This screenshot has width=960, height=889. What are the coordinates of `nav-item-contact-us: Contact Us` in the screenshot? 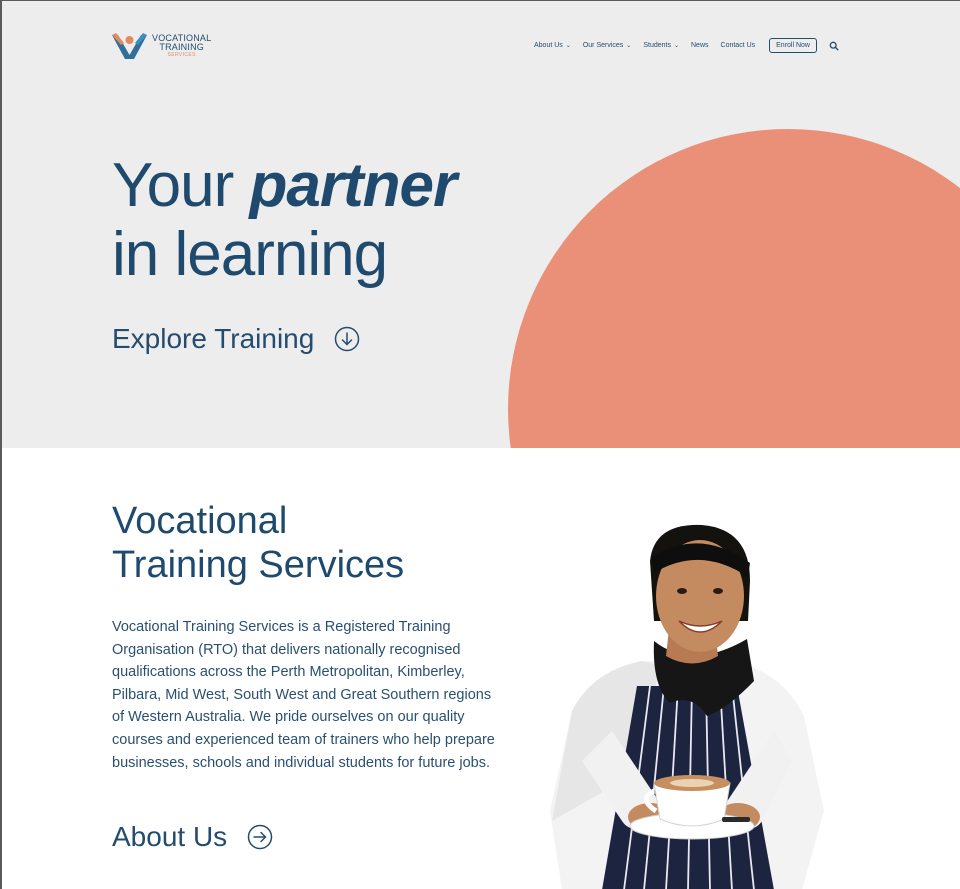 It's located at (738, 45).